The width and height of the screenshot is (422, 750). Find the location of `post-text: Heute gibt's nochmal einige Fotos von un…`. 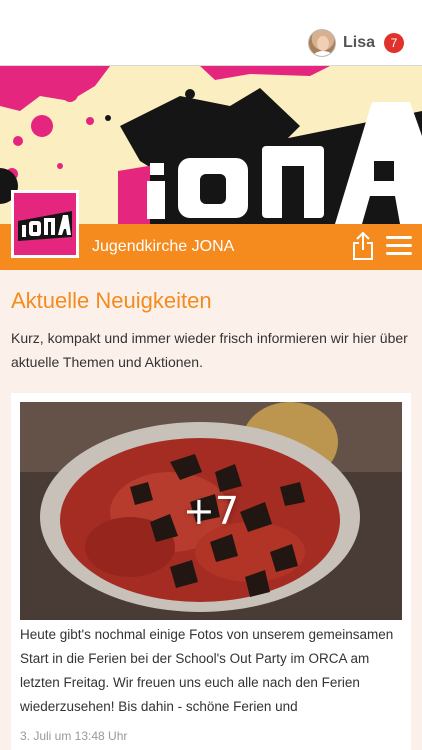

post-text: Heute gibt's nochmal einige Fotos von un… is located at coordinates (207, 670).